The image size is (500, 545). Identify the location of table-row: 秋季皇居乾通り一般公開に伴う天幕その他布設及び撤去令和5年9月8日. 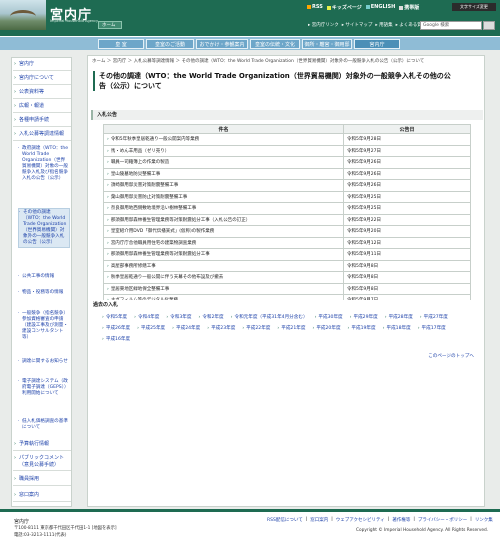
(287, 277).